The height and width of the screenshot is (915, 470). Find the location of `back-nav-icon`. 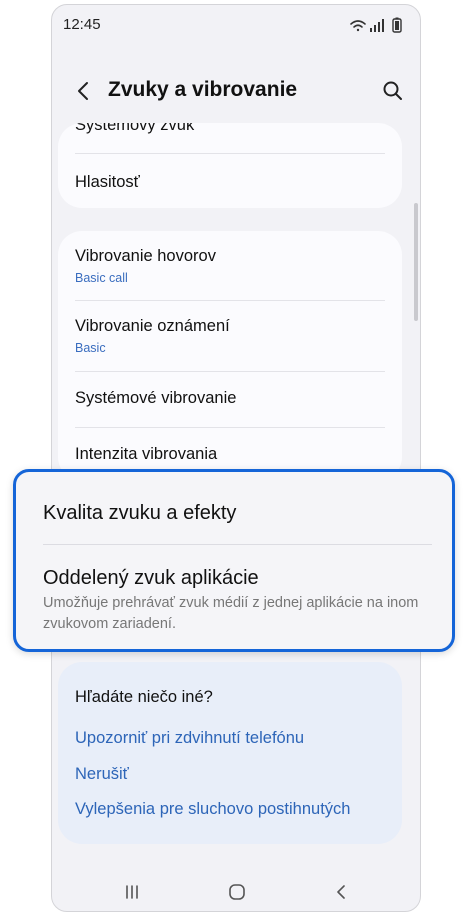

back-nav-icon is located at coordinates (341, 892).